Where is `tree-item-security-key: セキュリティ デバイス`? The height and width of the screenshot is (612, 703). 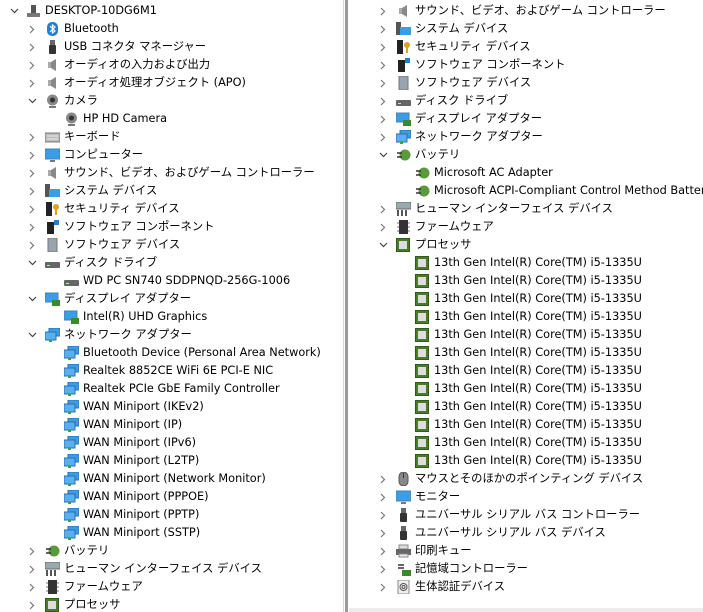
tree-item-security-key: セキュリティ デバイス is located at coordinates (171, 209).